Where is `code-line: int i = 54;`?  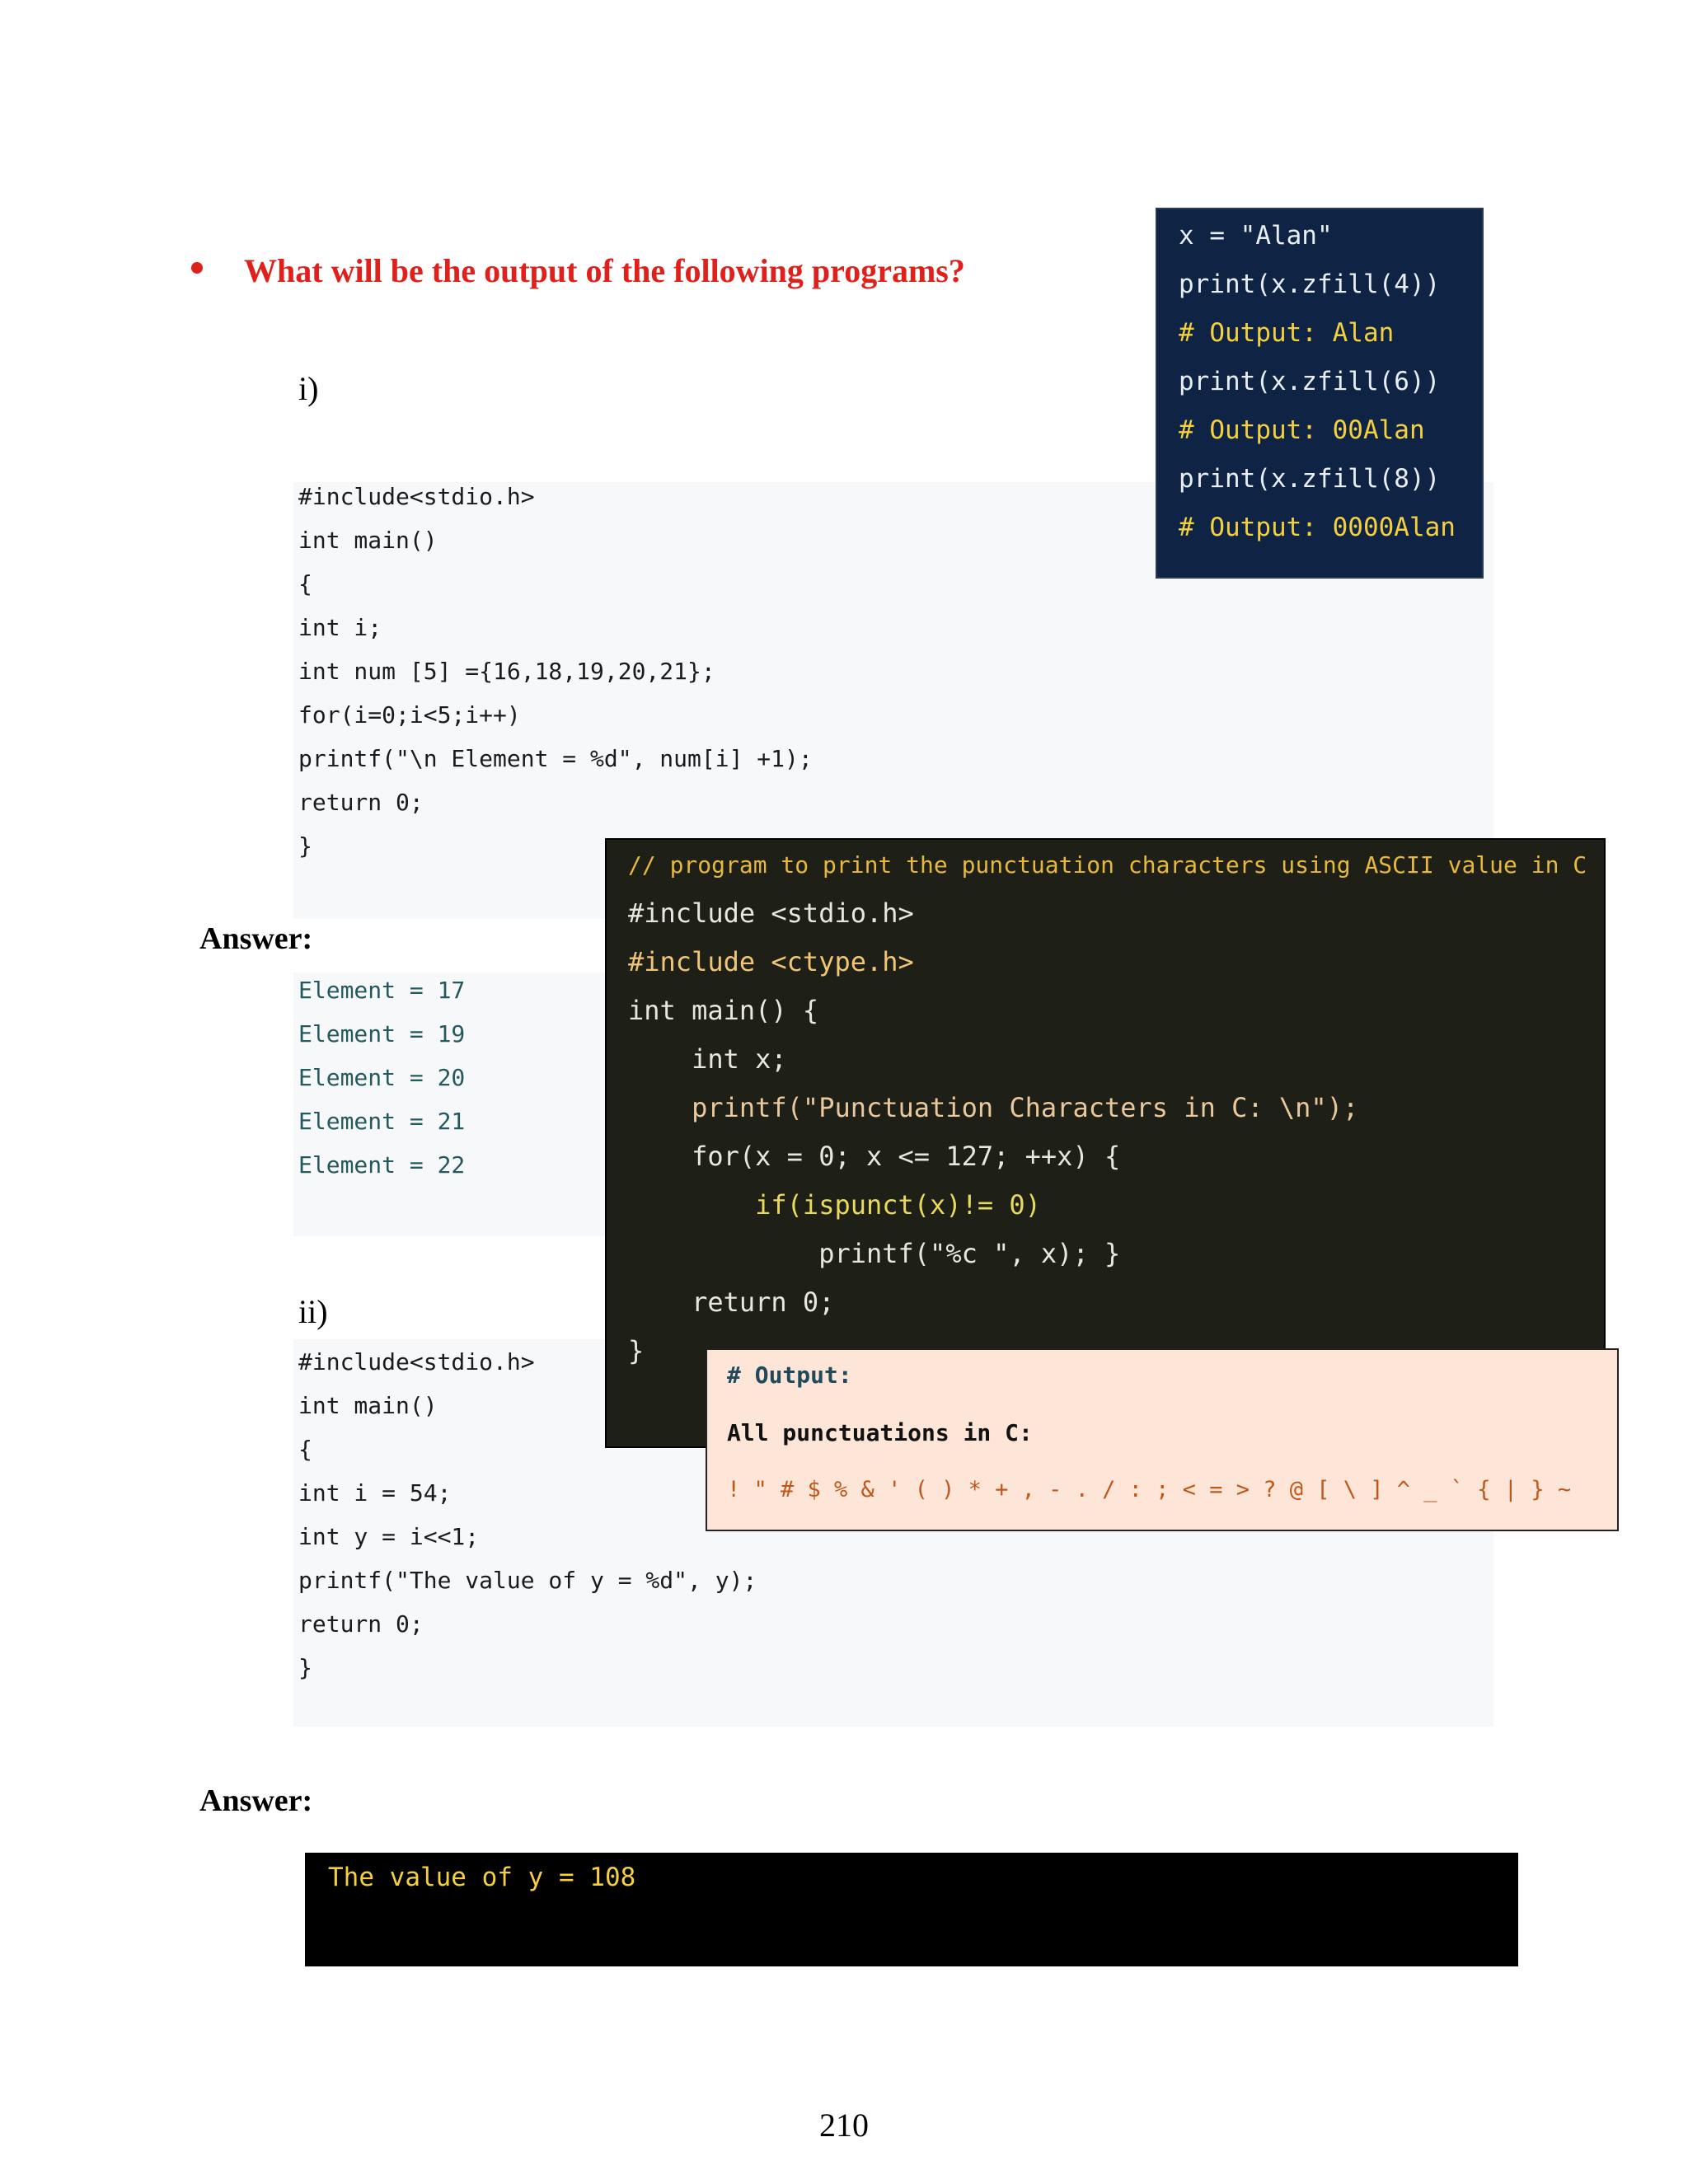 code-line: int i = 54; is located at coordinates (375, 1493).